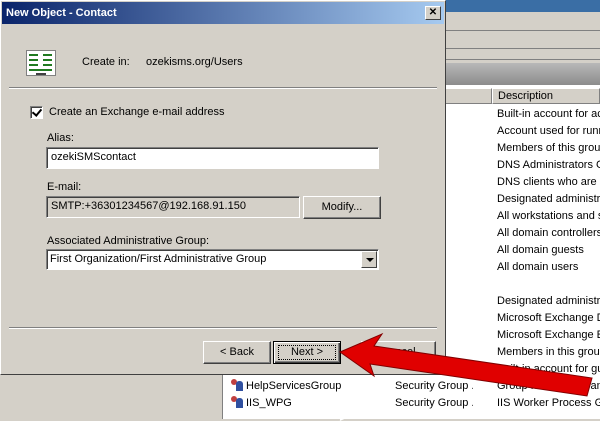  What do you see at coordinates (223, 13) in the screenshot?
I see `dialog-titlebar: New Object - Contact ✕` at bounding box center [223, 13].